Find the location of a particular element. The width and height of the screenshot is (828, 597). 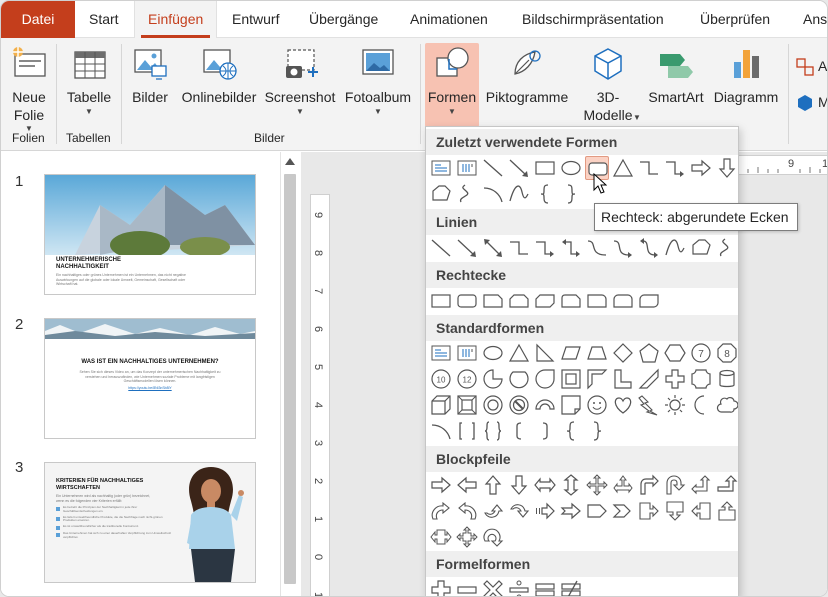

rectangle-shape is located at coordinates (441, 301).